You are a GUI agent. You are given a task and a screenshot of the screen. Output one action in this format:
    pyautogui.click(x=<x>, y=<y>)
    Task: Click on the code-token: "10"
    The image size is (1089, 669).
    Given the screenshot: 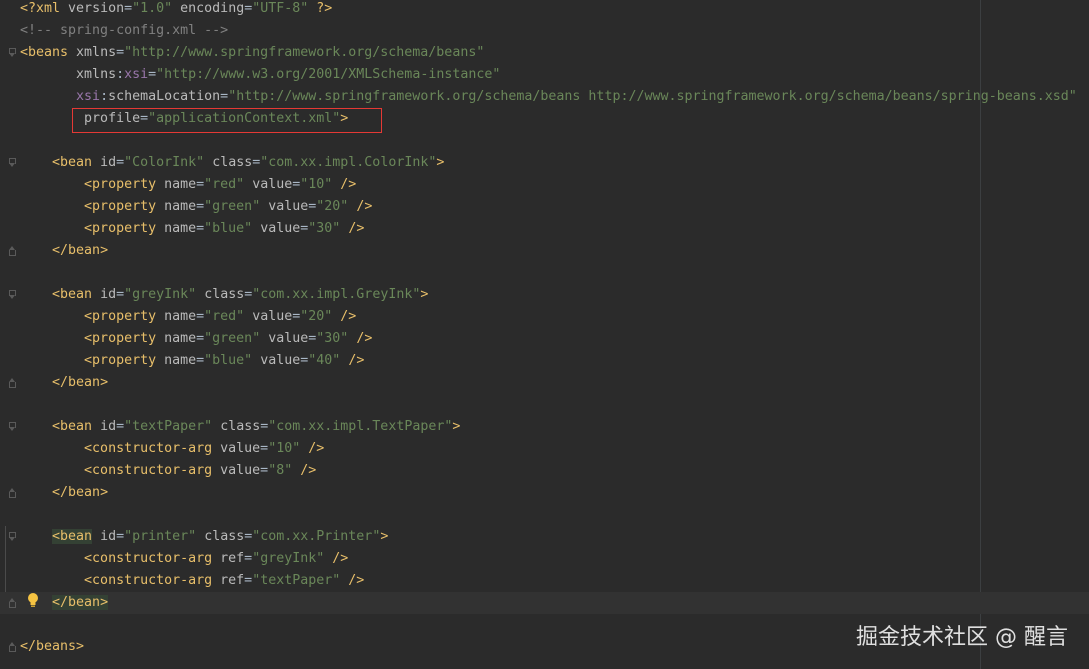 What is the action you would take?
    pyautogui.click(x=316, y=184)
    